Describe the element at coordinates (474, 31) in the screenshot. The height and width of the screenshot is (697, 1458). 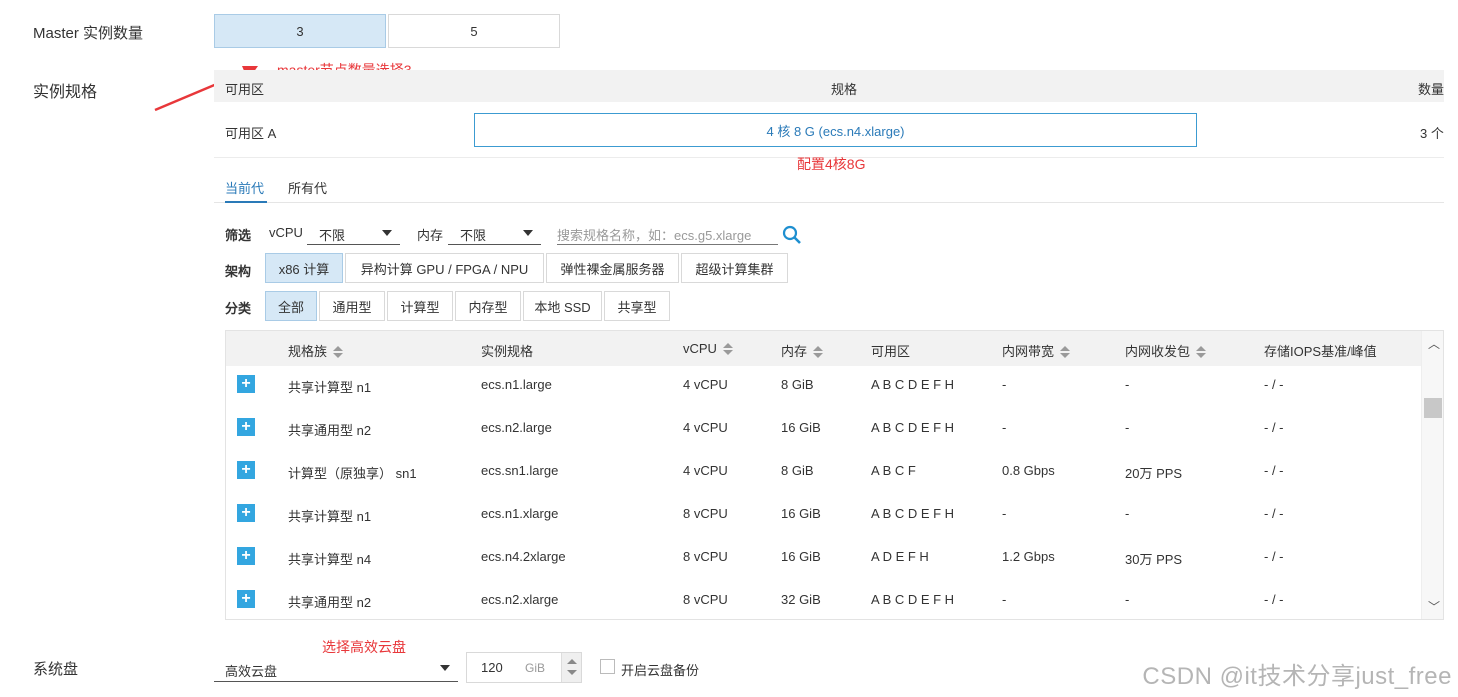
I see `master-option-5: 5` at that location.